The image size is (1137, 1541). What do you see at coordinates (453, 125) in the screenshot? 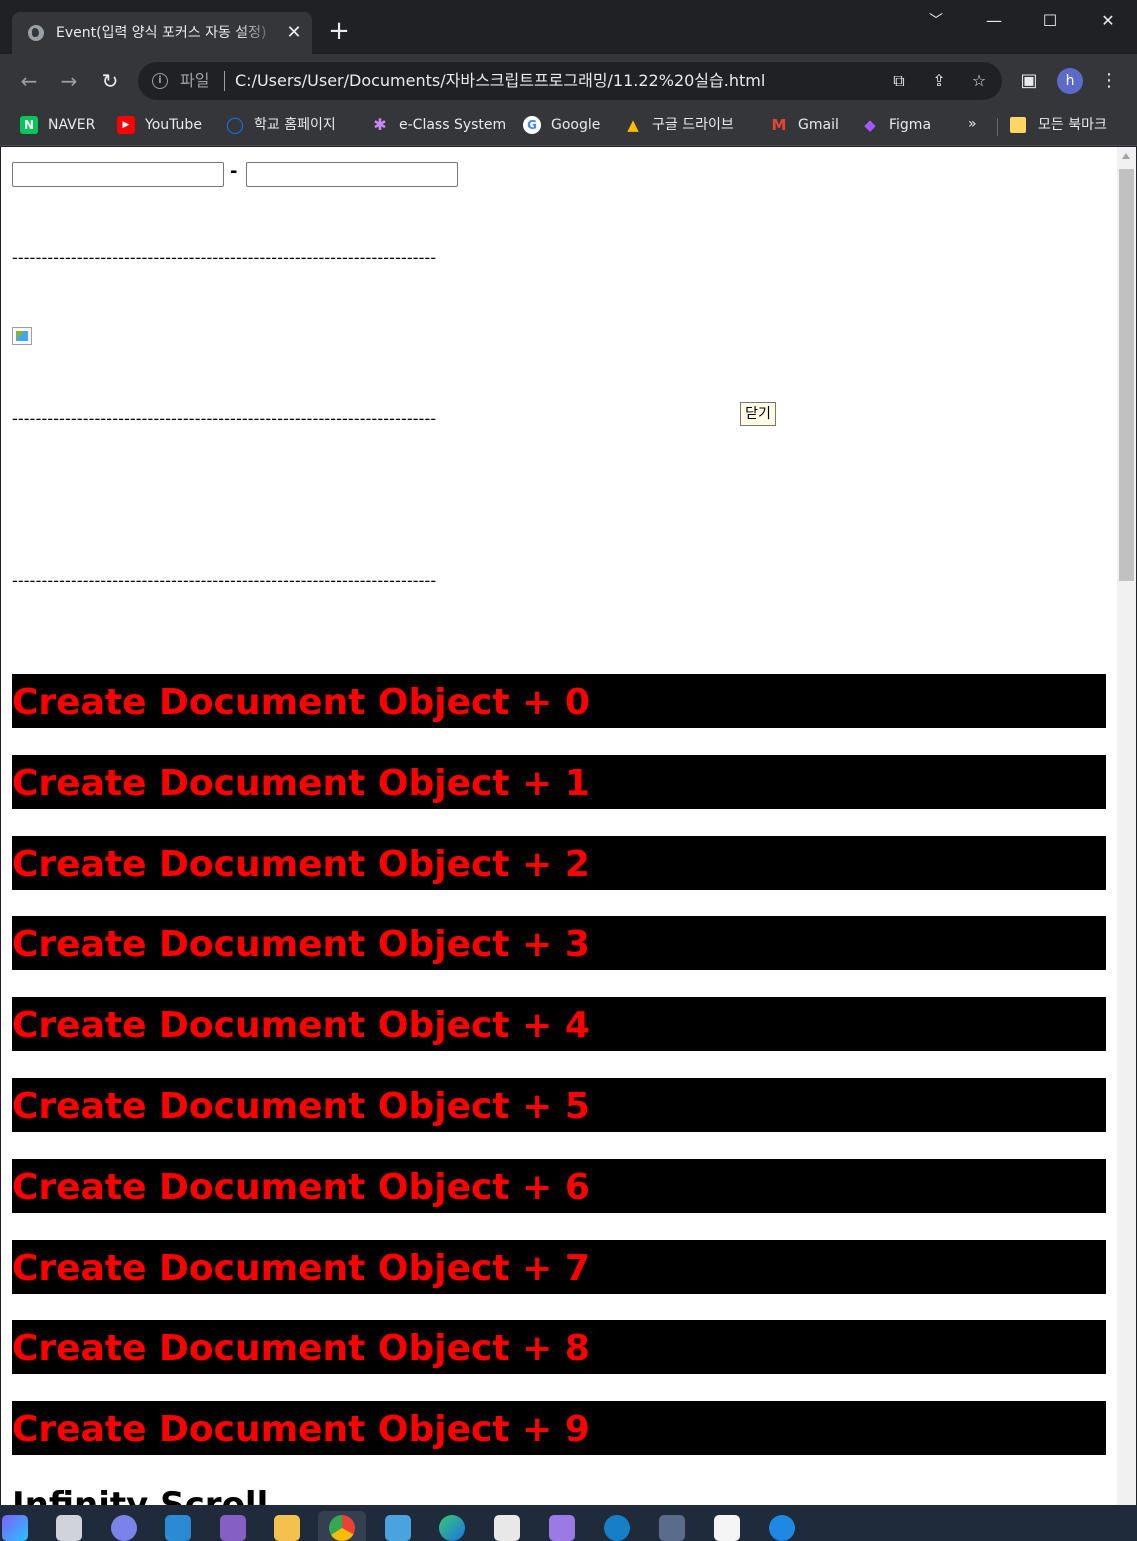
I see `bookmark-label: e-Class System` at bounding box center [453, 125].